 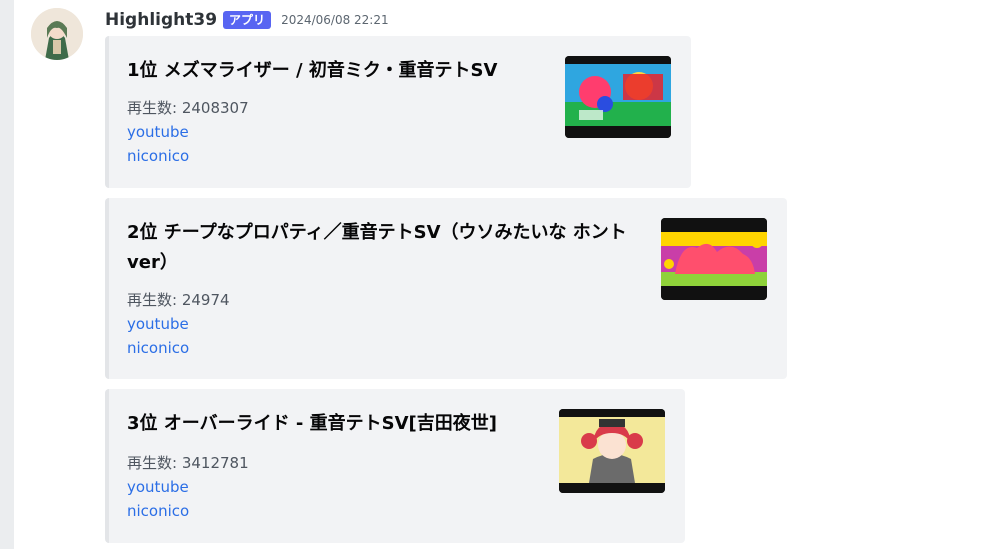 What do you see at coordinates (188, 108) in the screenshot?
I see `play-count: 再生数: 2408307` at bounding box center [188, 108].